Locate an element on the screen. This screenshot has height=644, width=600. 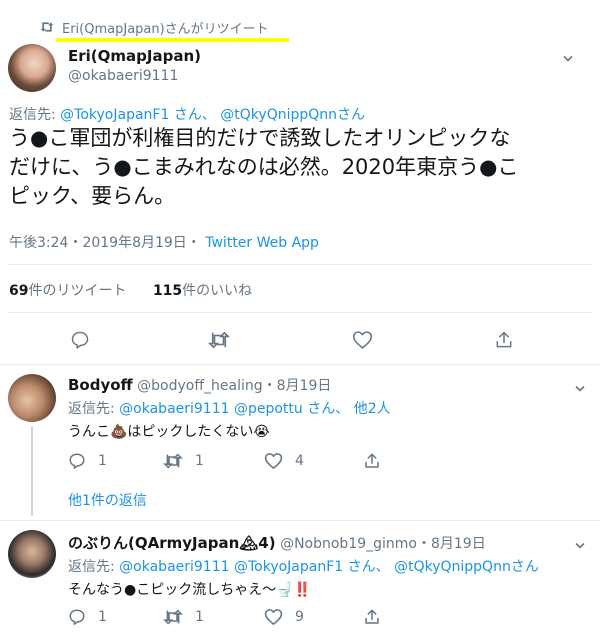
display-name: Eri(QmapJapan) is located at coordinates (134, 56).